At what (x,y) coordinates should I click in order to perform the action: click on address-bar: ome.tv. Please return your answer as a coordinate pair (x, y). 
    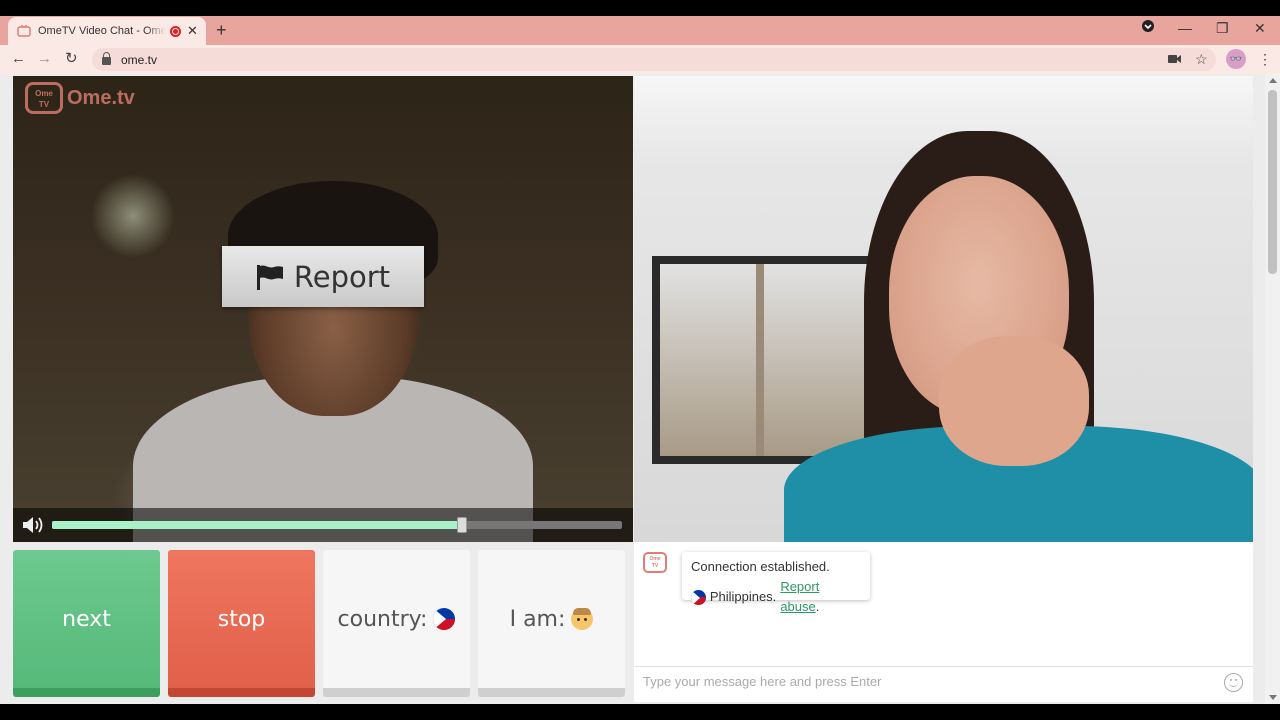
    Looking at the image, I should click on (654, 59).